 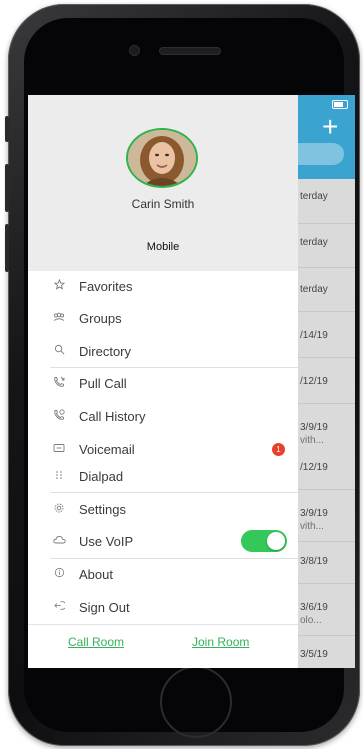 What do you see at coordinates (276, 541) in the screenshot?
I see `toggle-knob` at bounding box center [276, 541].